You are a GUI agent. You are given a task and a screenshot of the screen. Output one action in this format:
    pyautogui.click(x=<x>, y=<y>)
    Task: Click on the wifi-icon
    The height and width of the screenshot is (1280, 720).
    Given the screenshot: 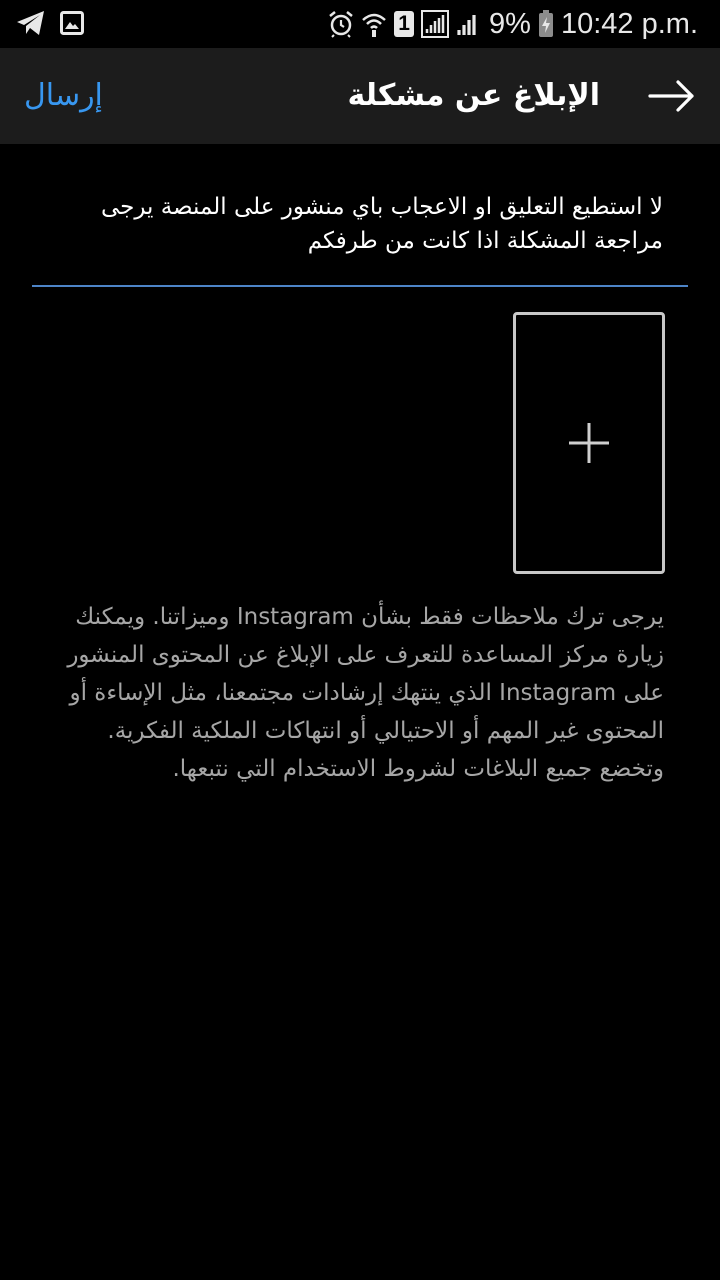 What is the action you would take?
    pyautogui.click(x=374, y=25)
    